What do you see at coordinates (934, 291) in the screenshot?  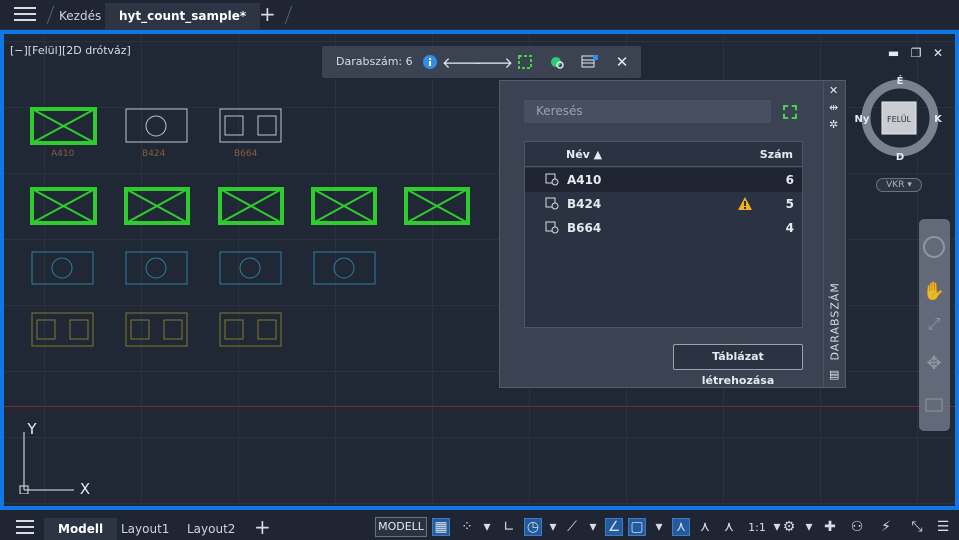 I see `pan-icon: ✋` at bounding box center [934, 291].